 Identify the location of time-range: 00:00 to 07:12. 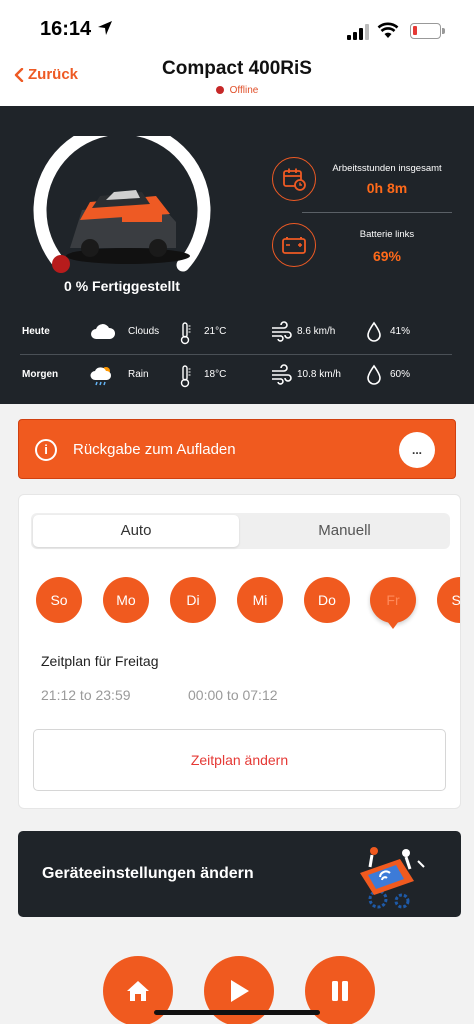
(233, 695).